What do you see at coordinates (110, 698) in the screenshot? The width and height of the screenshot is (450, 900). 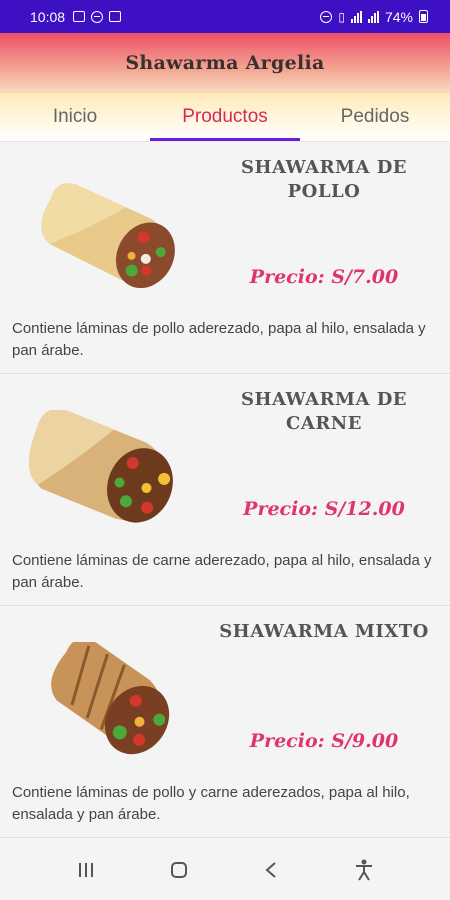 I see `mixed-shawarma-wrap-icon` at bounding box center [110, 698].